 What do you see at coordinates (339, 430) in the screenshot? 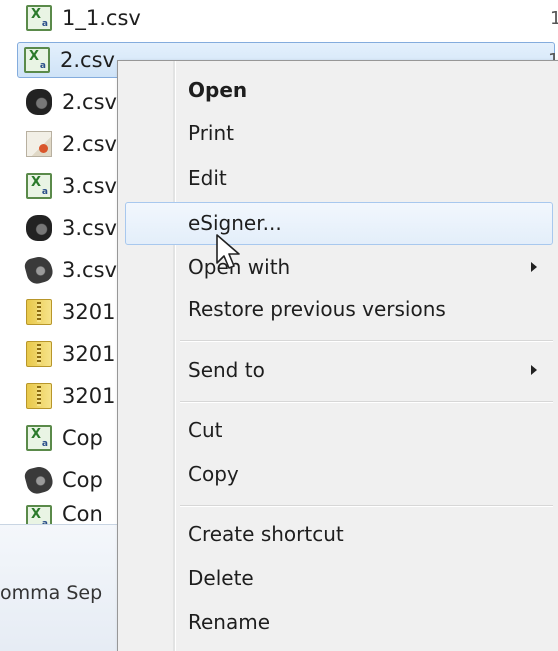
I see `menu-item-cut: Cut` at bounding box center [339, 430].